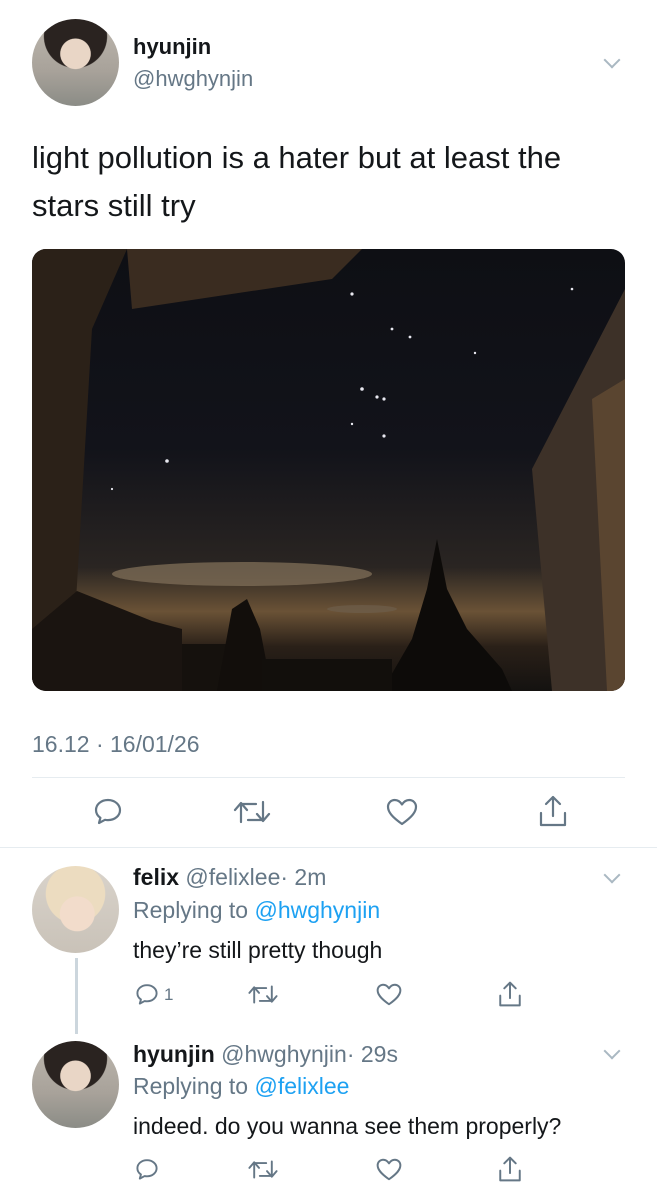 This screenshot has width=657, height=1199. Describe the element at coordinates (174, 1054) in the screenshot. I see `reply-display-name: hyunjin` at that location.